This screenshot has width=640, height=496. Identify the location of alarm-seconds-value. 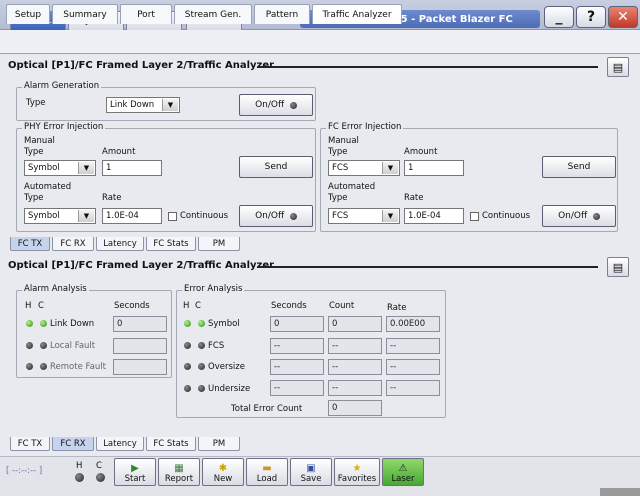
(140, 346).